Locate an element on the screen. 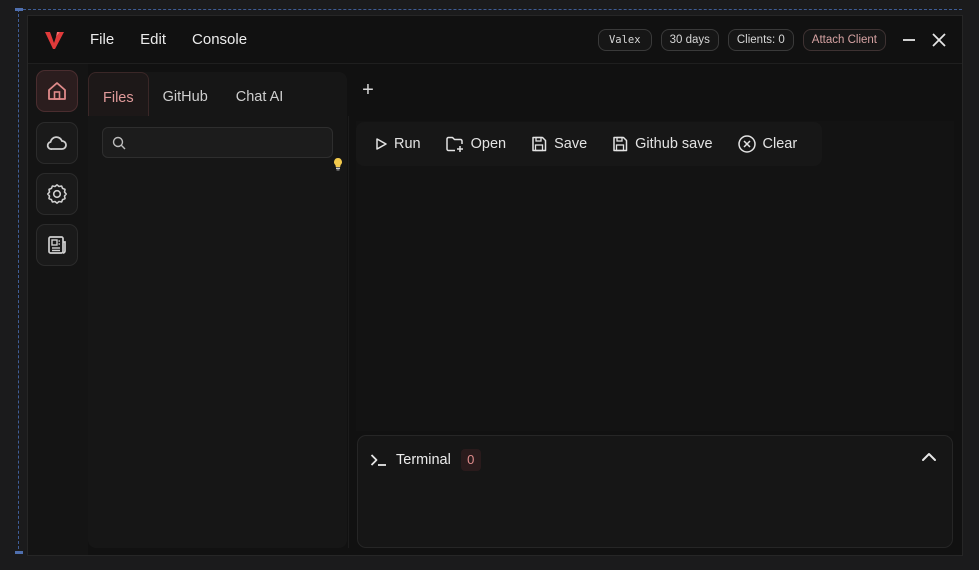  search-input is located at coordinates (230, 143).